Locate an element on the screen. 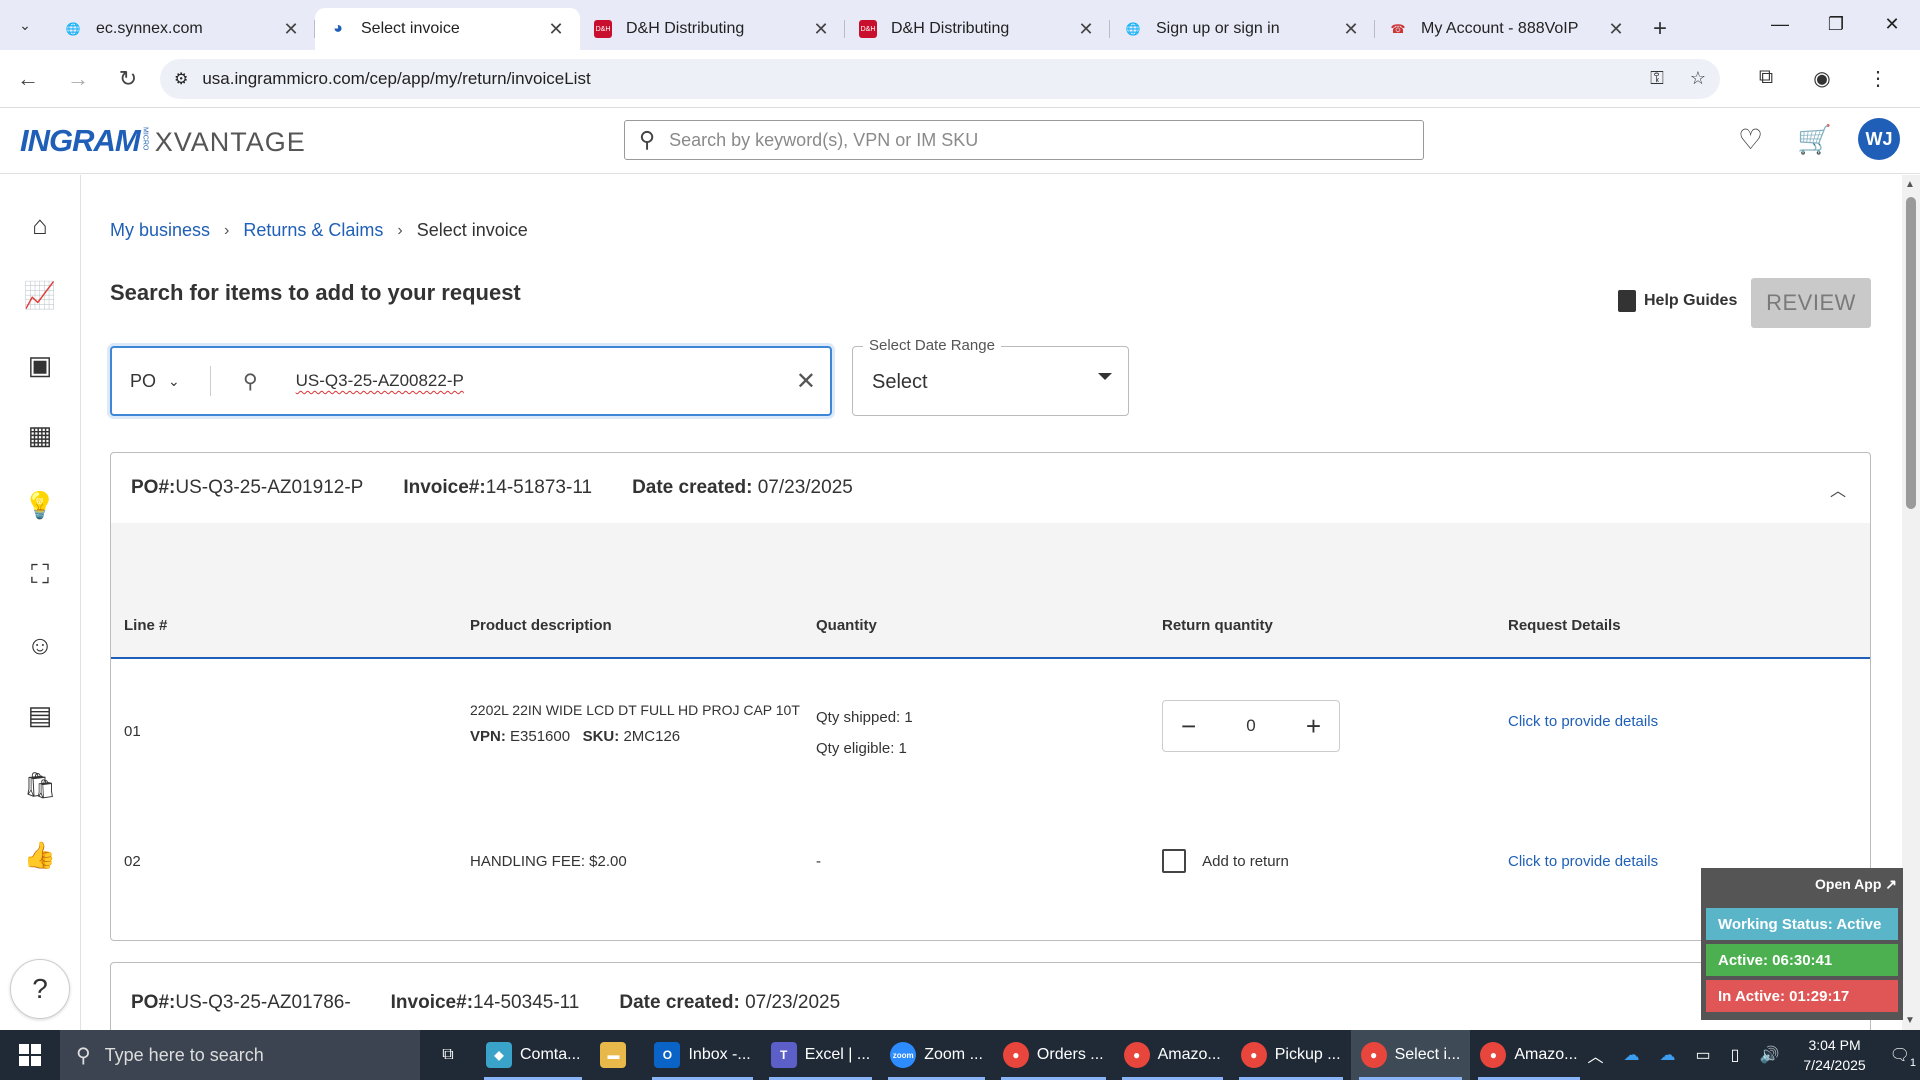 This screenshot has width=1920, height=1080. help-icon: ? is located at coordinates (40, 989).